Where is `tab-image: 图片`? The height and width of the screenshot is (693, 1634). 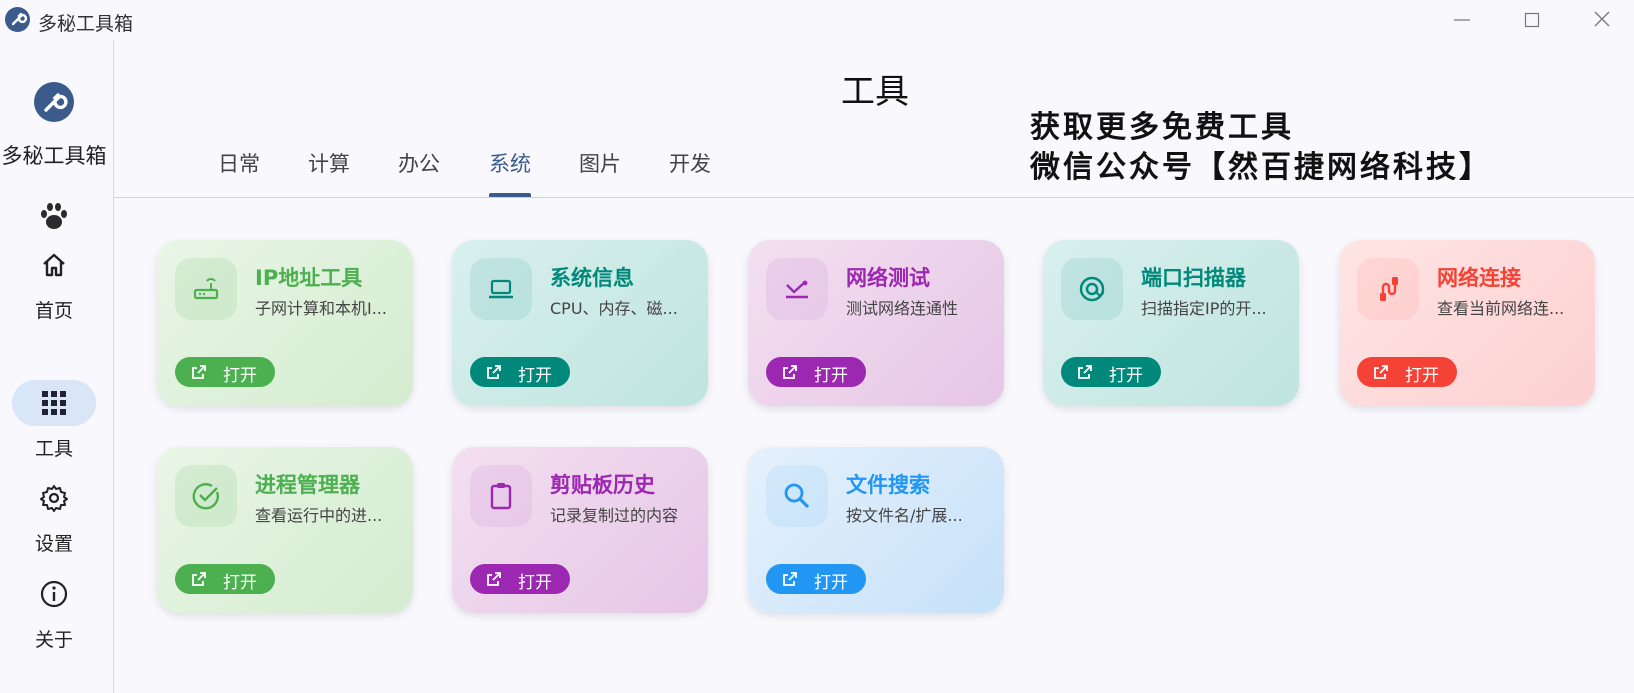
tab-image: 图片 is located at coordinates (600, 174).